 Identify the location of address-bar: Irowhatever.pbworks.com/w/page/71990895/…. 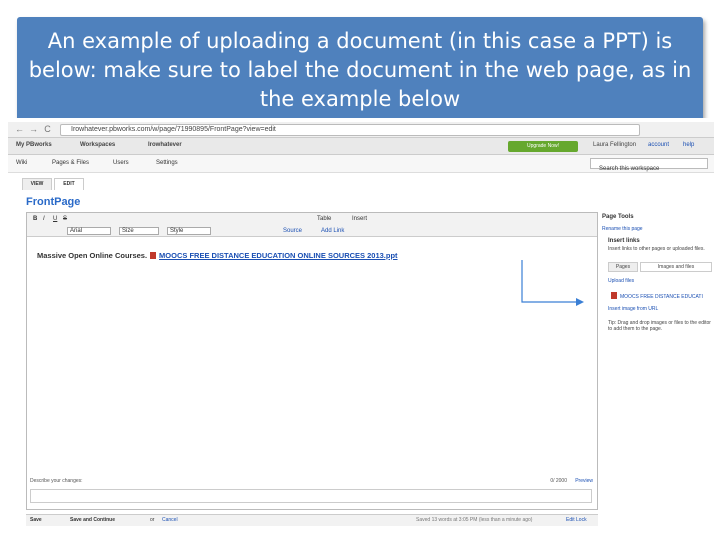
(350, 130).